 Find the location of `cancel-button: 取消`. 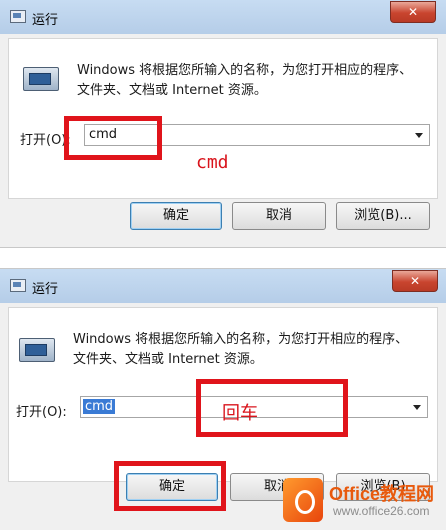

cancel-button: 取消 is located at coordinates (279, 216).